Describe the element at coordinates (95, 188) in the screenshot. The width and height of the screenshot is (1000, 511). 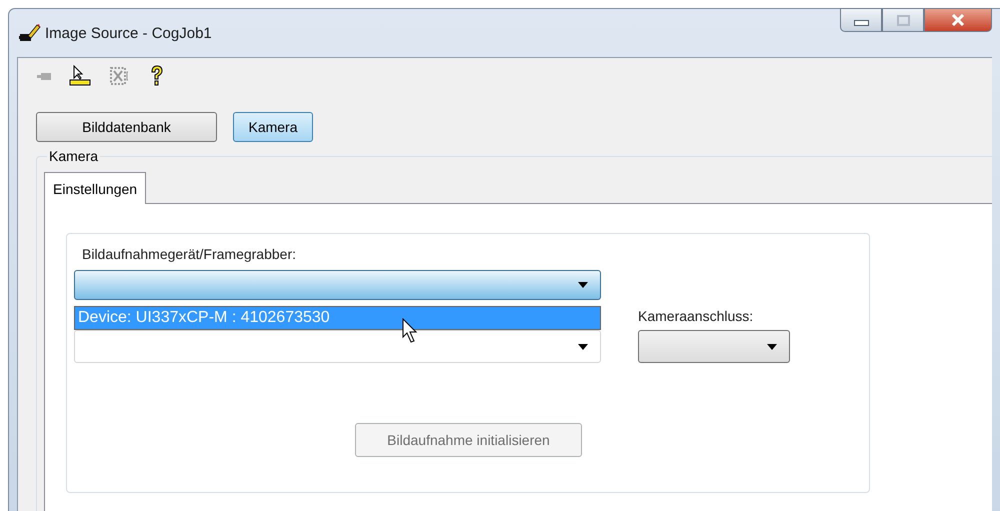
I see `tab: Einstellungen` at that location.